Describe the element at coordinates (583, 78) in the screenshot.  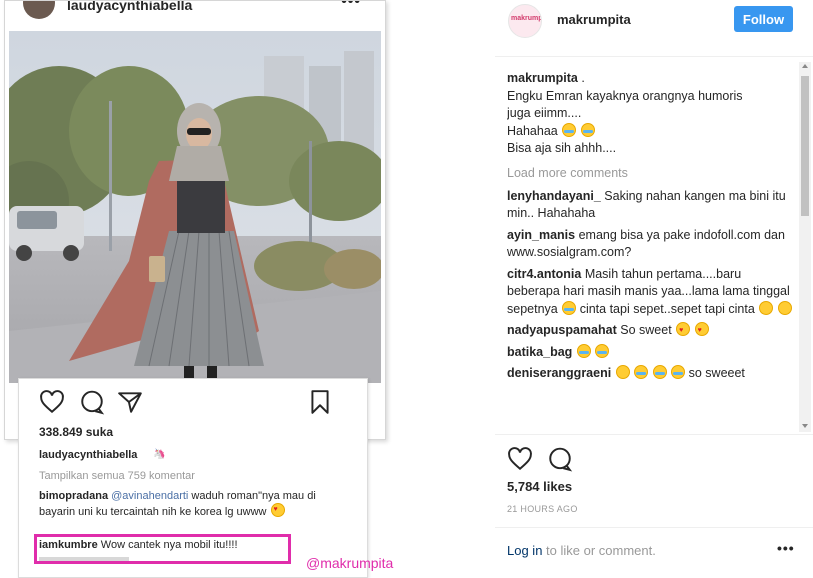
I see `caption-author-suffix: .` at that location.